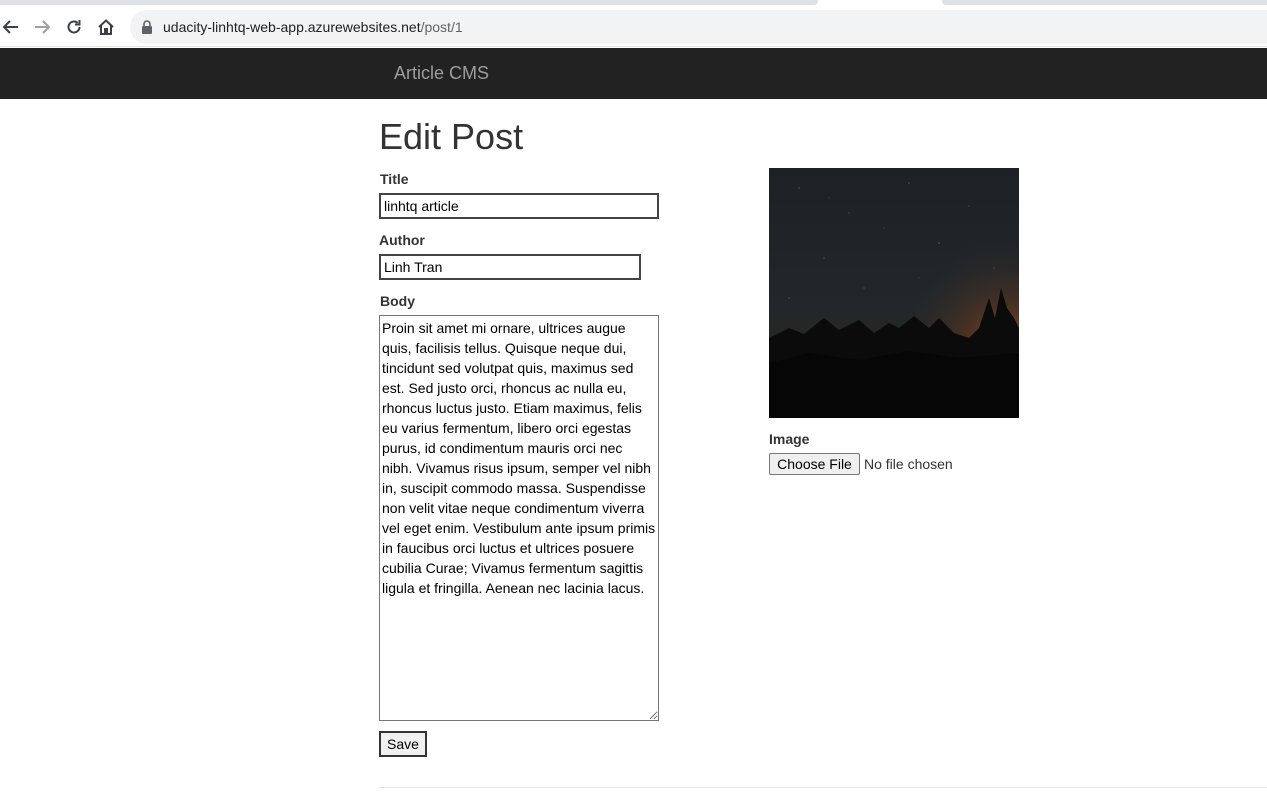  What do you see at coordinates (292, 27) in the screenshot?
I see `url-domain: udacity-linhtq-web-app.azurewebsites.net` at bounding box center [292, 27].